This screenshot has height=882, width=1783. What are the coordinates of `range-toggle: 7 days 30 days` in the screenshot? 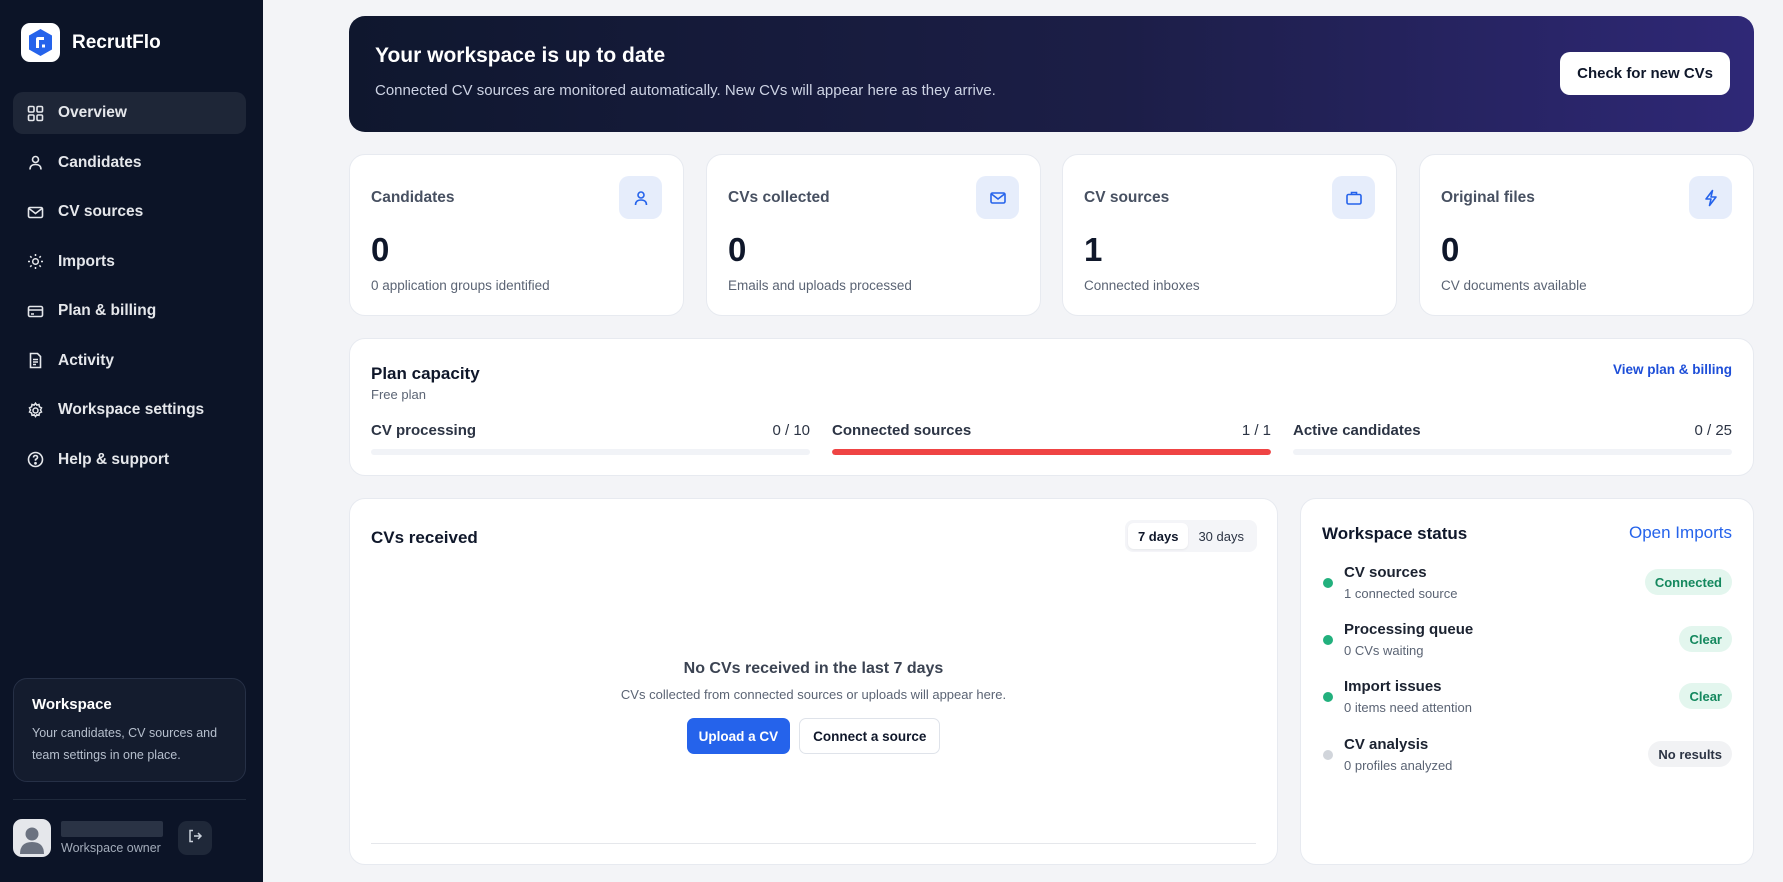 It's located at (1190, 536).